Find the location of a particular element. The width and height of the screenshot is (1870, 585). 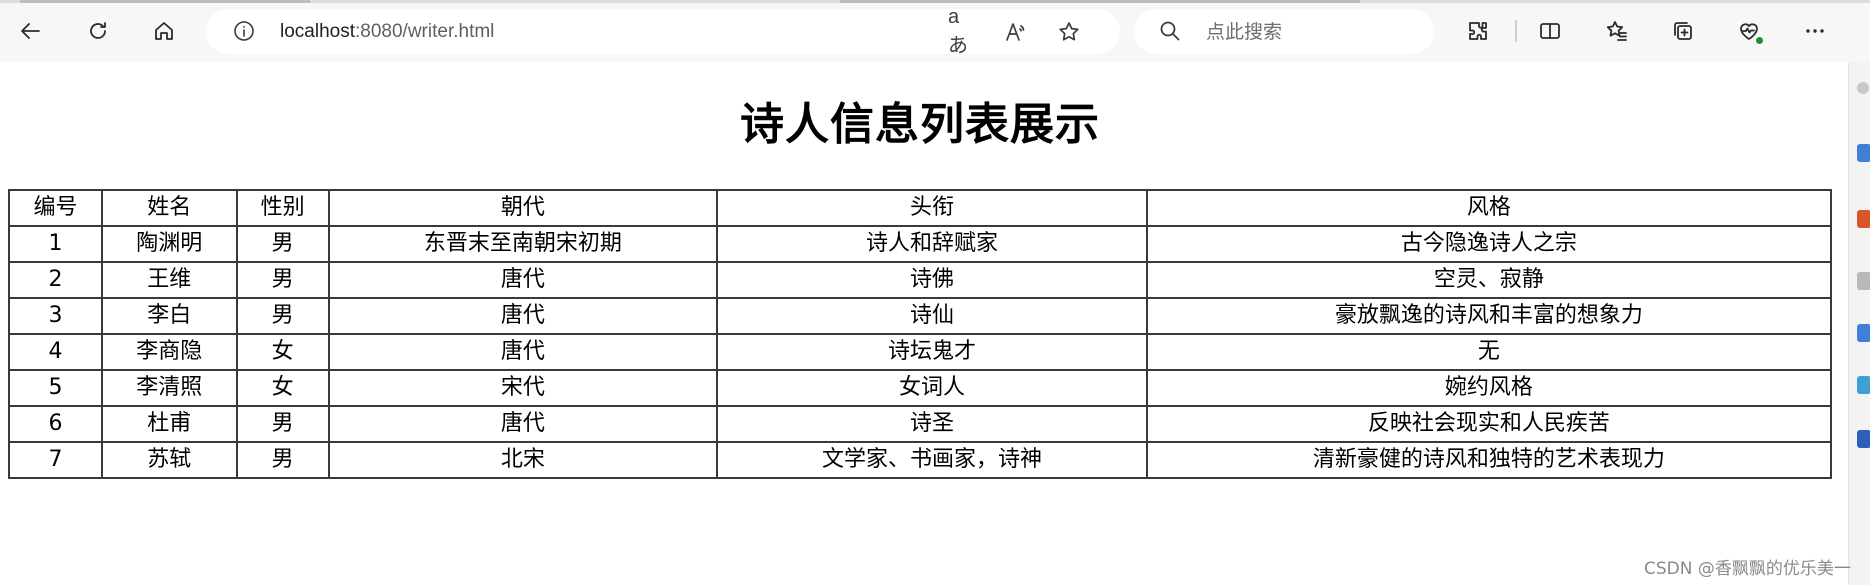

cell-id: 7 is located at coordinates (55, 460).